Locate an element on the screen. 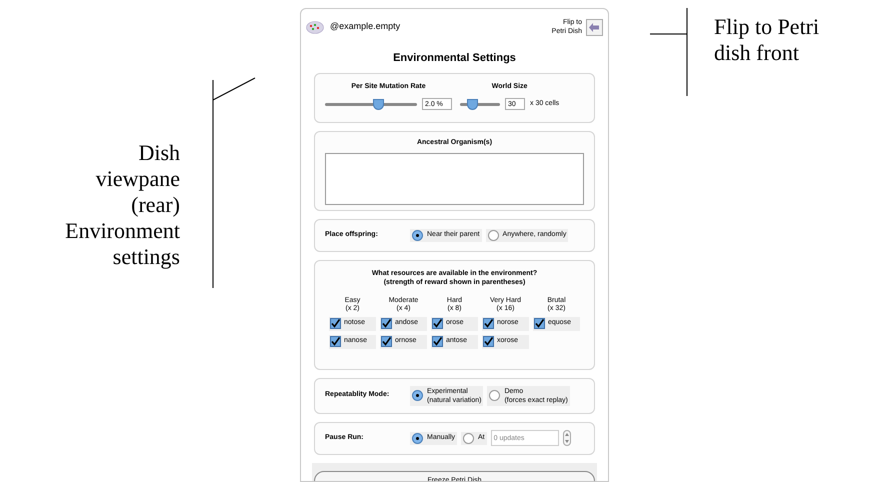 The height and width of the screenshot is (482, 880). dish-icon is located at coordinates (315, 27).